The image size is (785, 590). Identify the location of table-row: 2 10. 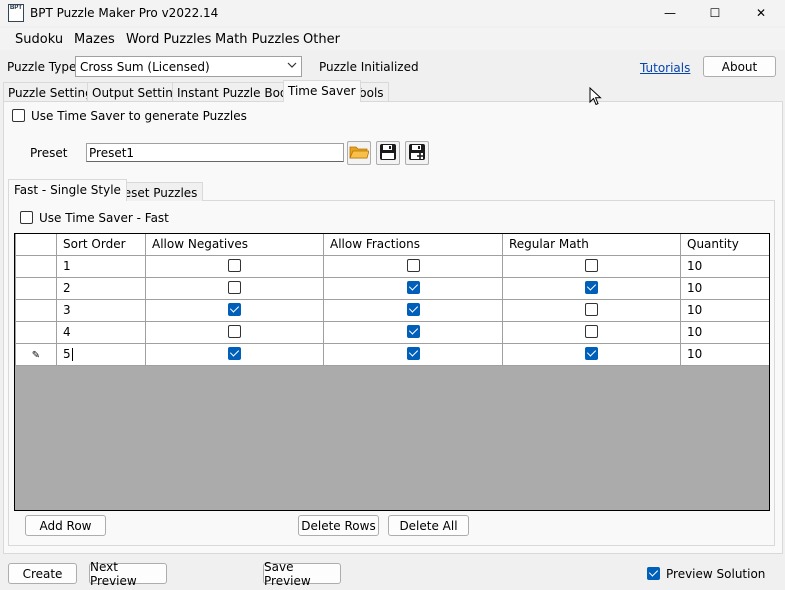
(392, 288).